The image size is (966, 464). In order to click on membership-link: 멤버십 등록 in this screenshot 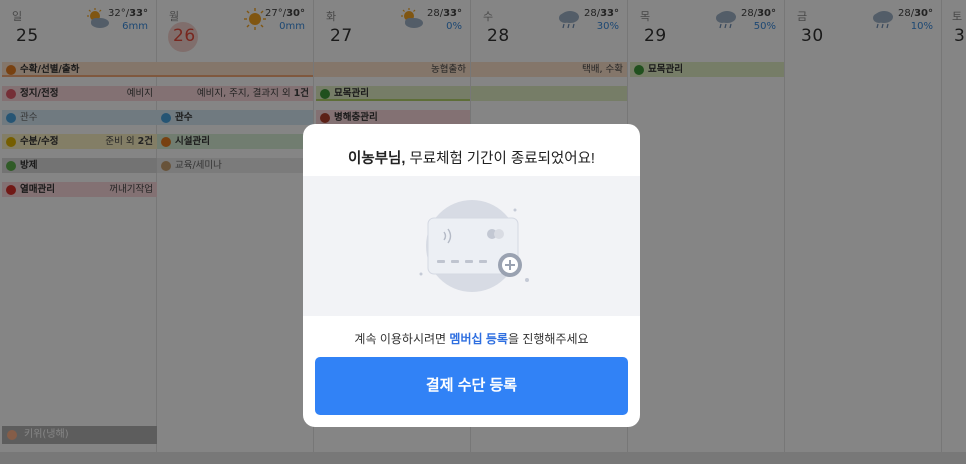, I will do `click(478, 339)`.